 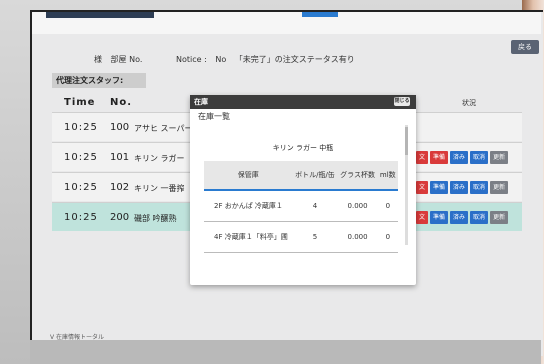 What do you see at coordinates (121, 102) in the screenshot?
I see `col-no: No.` at bounding box center [121, 102].